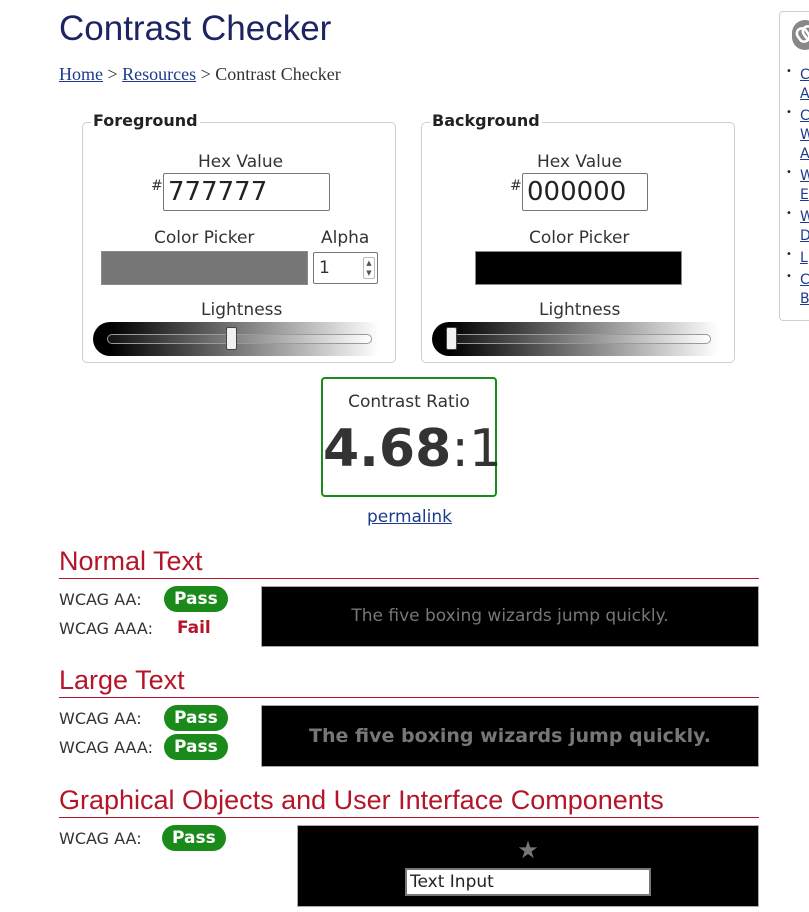 This screenshot has width=809, height=912. What do you see at coordinates (157, 186) in the screenshot?
I see `foreground-hash-symbol: #` at bounding box center [157, 186].